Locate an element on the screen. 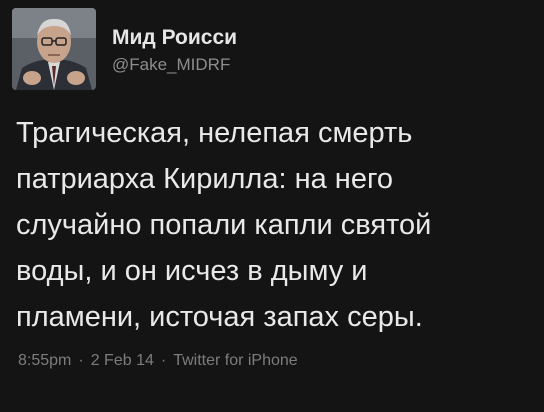  tweet-time: 8:55pm is located at coordinates (44, 360).